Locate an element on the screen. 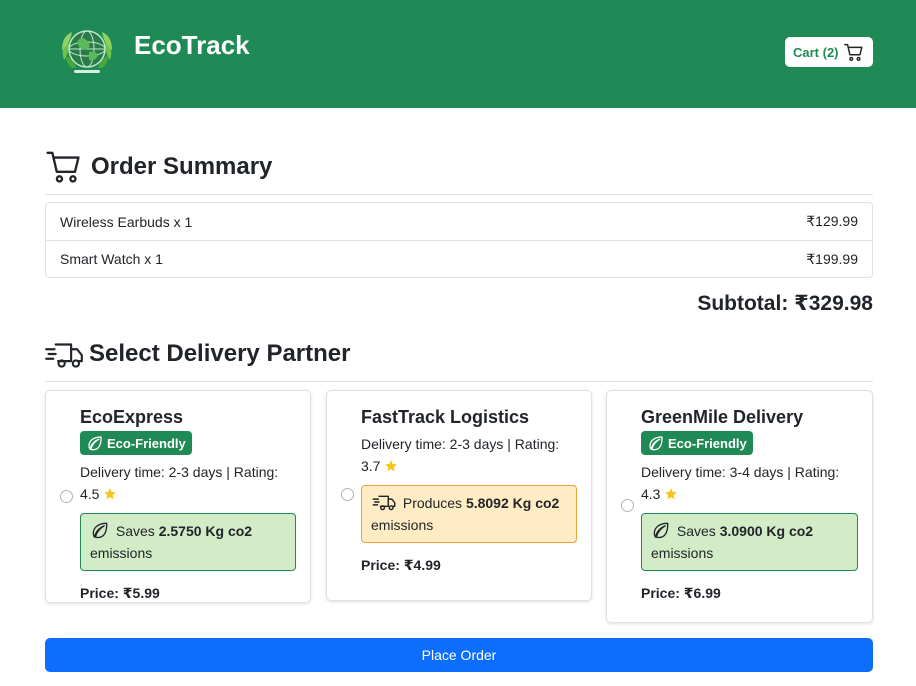 The height and width of the screenshot is (686, 916). partner-price: Price: ₹4.99 is located at coordinates (401, 565).